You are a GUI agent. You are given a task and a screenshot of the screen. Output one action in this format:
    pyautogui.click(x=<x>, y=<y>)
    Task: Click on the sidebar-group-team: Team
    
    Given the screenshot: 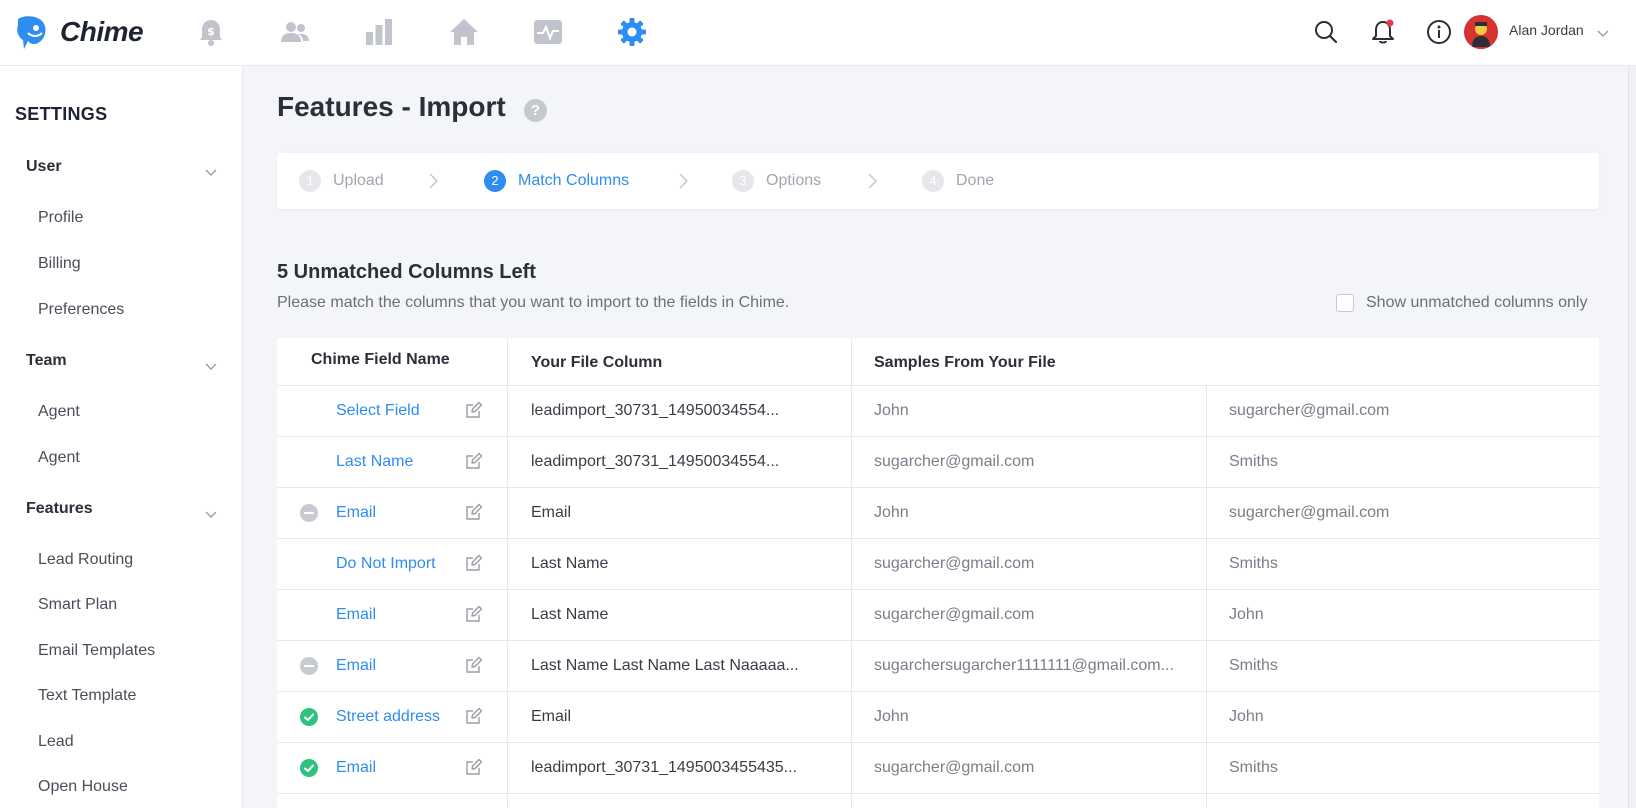 What is the action you would take?
    pyautogui.click(x=46, y=361)
    